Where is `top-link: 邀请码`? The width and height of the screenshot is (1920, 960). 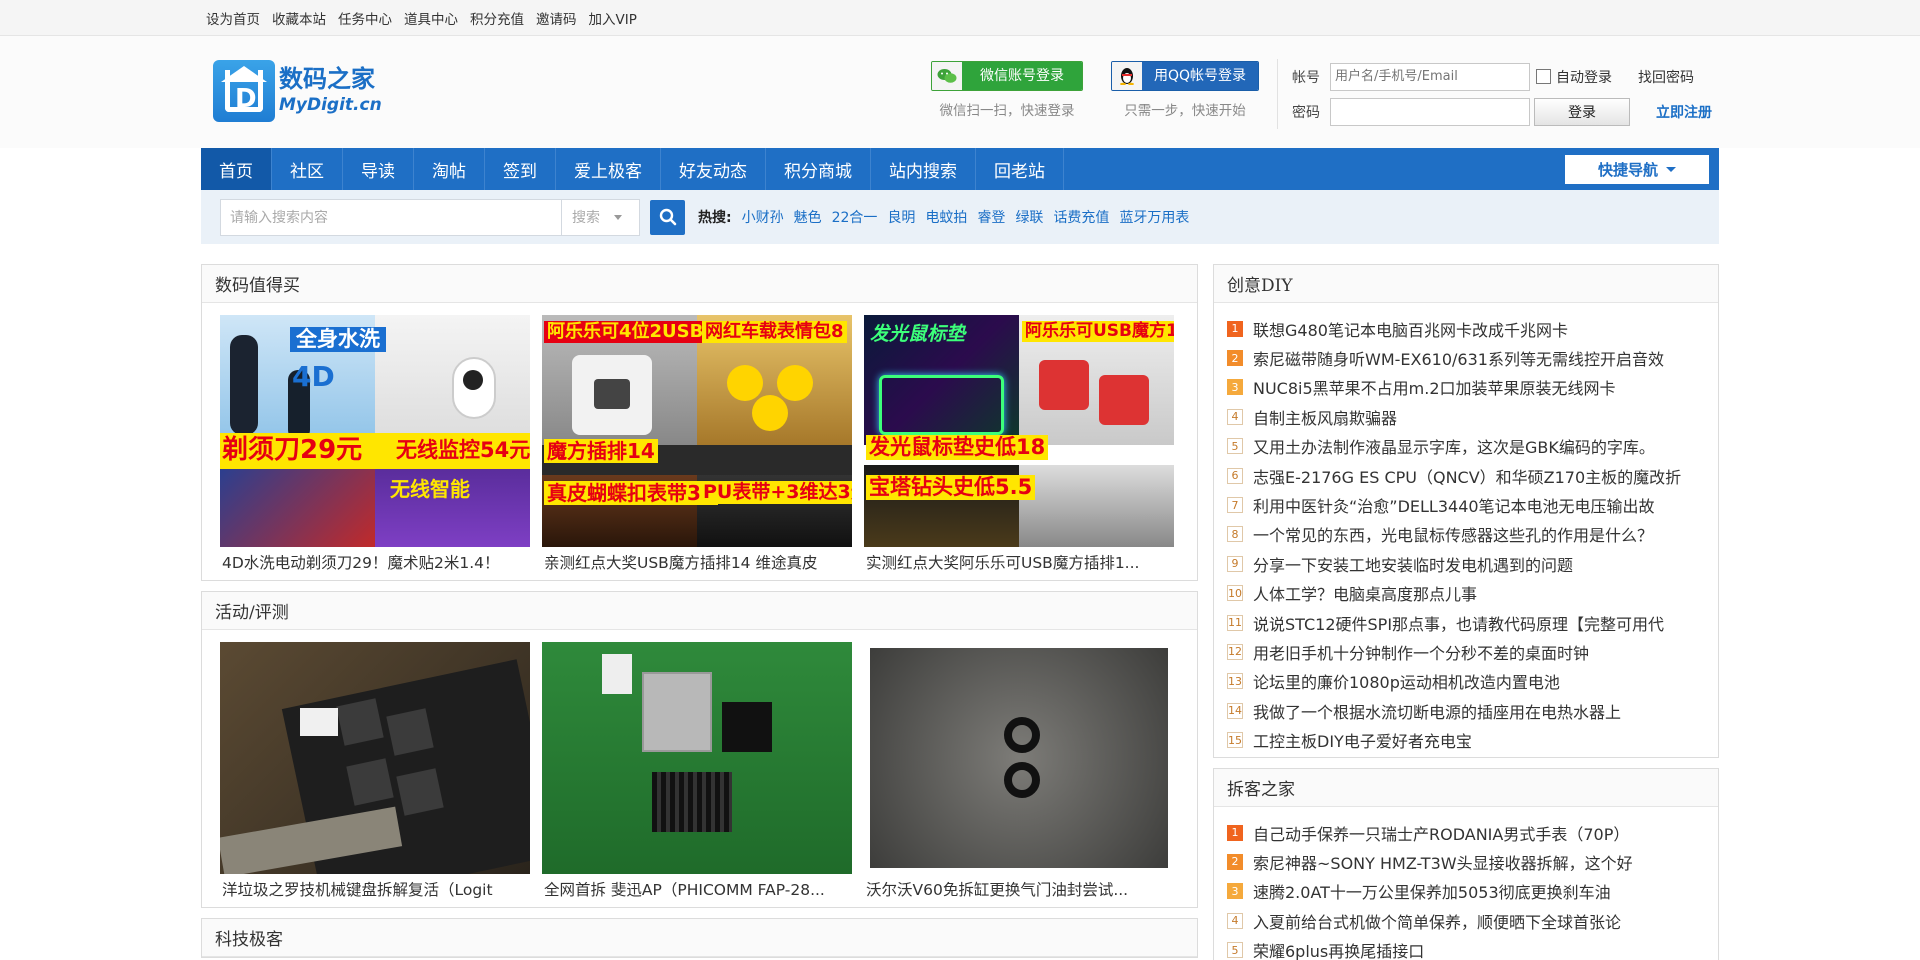 top-link: 邀请码 is located at coordinates (556, 18).